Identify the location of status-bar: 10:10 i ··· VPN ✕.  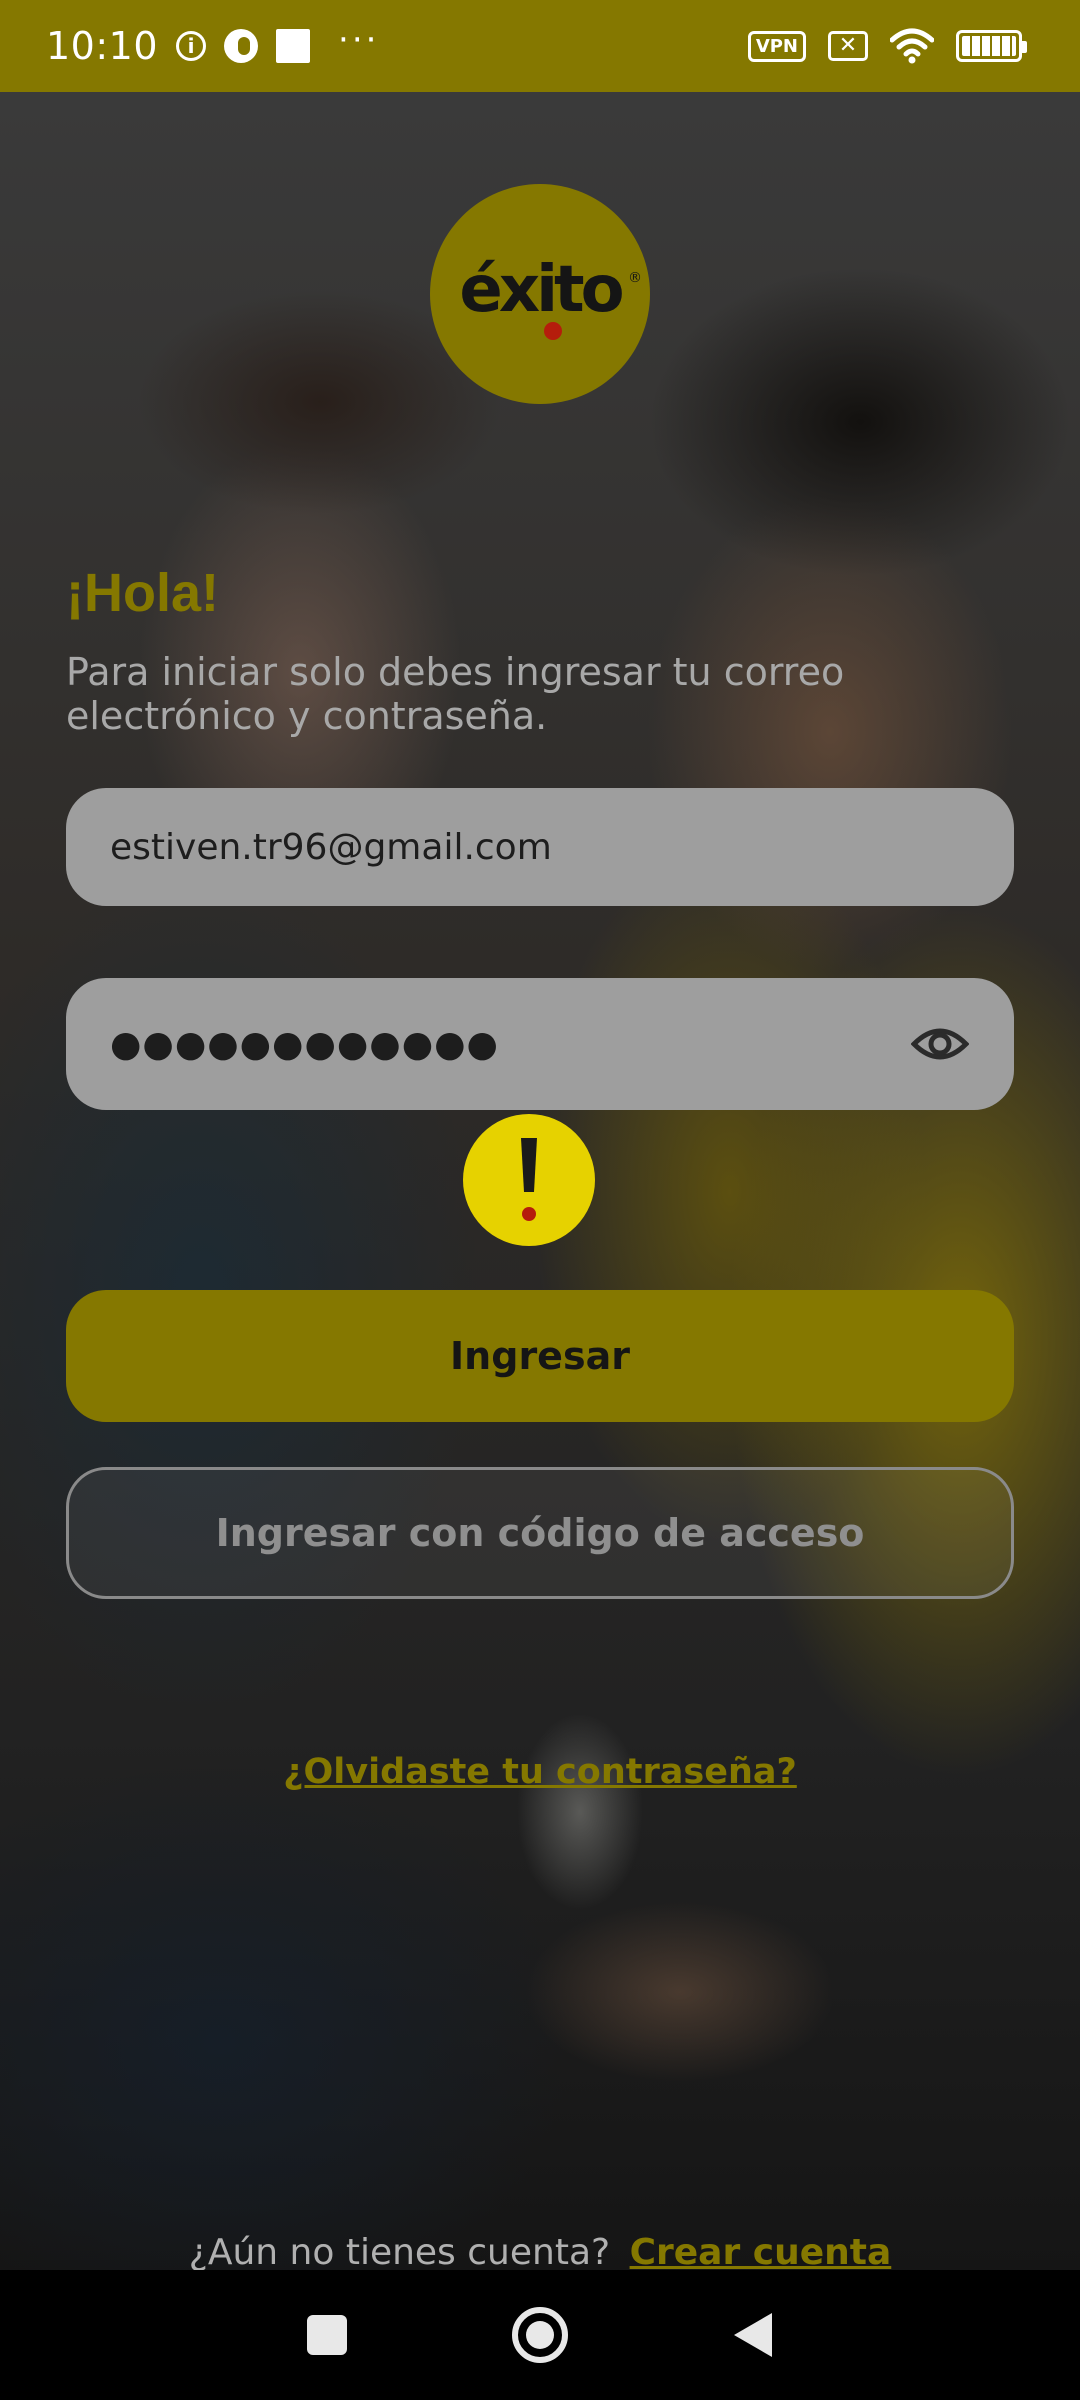
(540, 46).